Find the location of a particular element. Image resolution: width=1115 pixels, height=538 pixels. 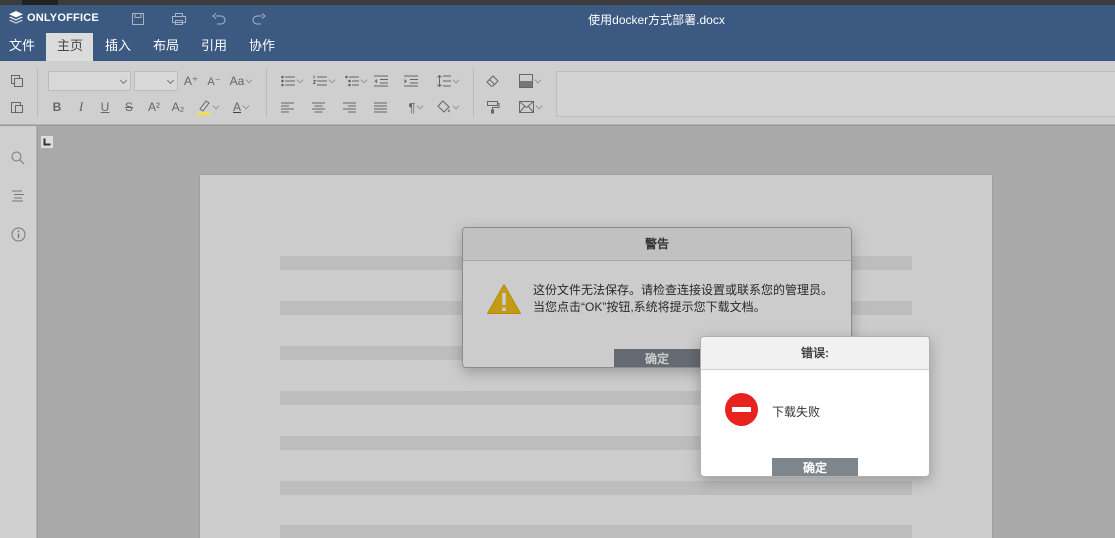

clear-style-button is located at coordinates (493, 81).